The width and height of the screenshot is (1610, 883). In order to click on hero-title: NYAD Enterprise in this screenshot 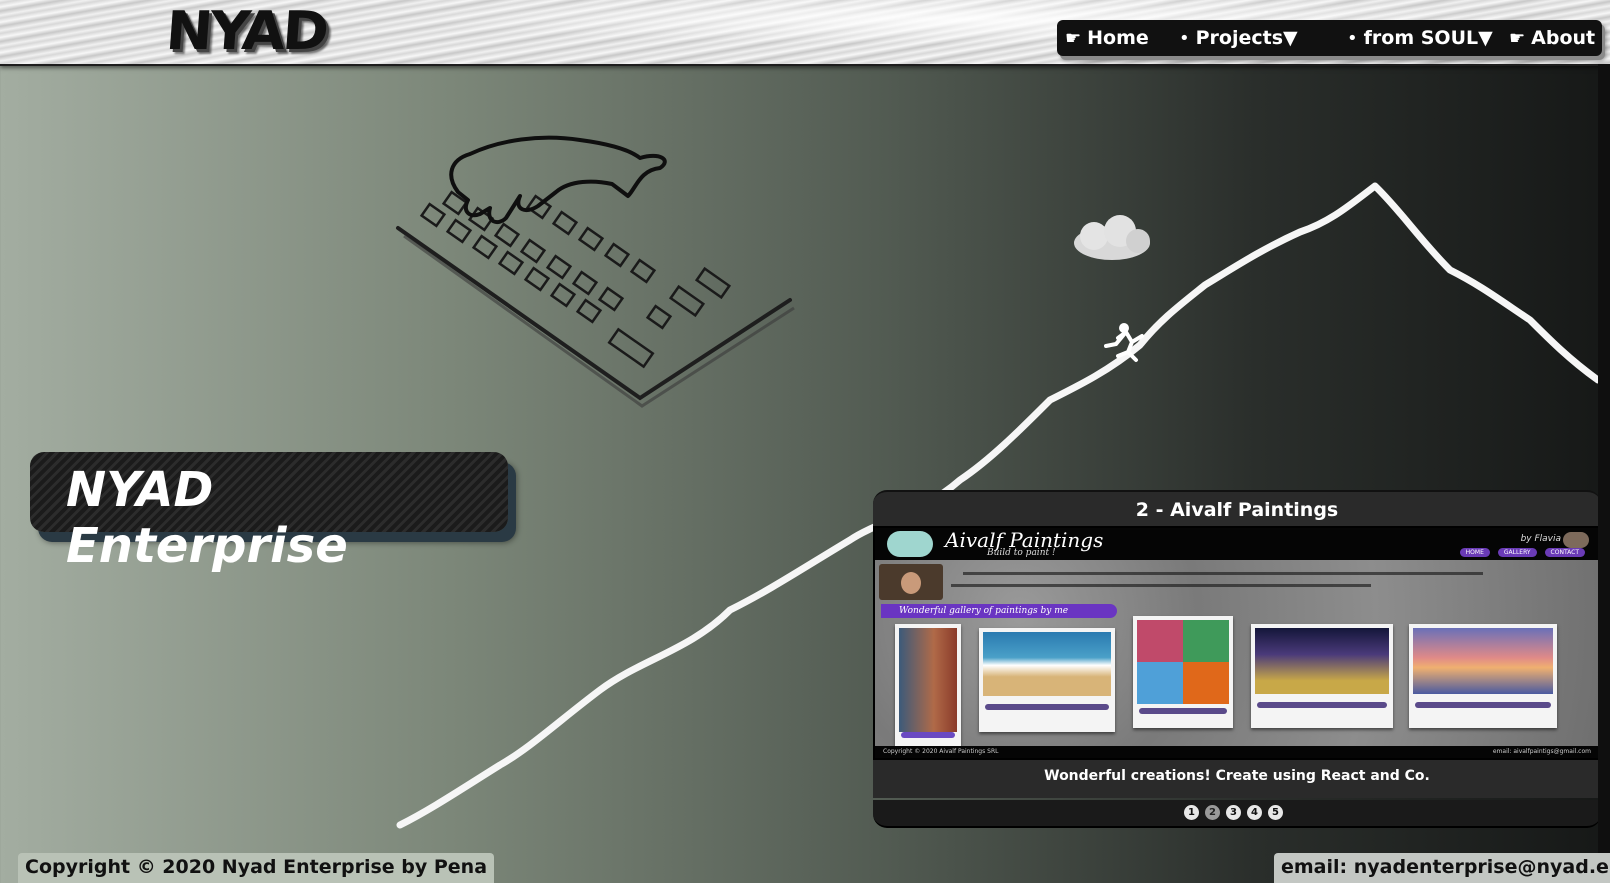, I will do `click(207, 518)`.